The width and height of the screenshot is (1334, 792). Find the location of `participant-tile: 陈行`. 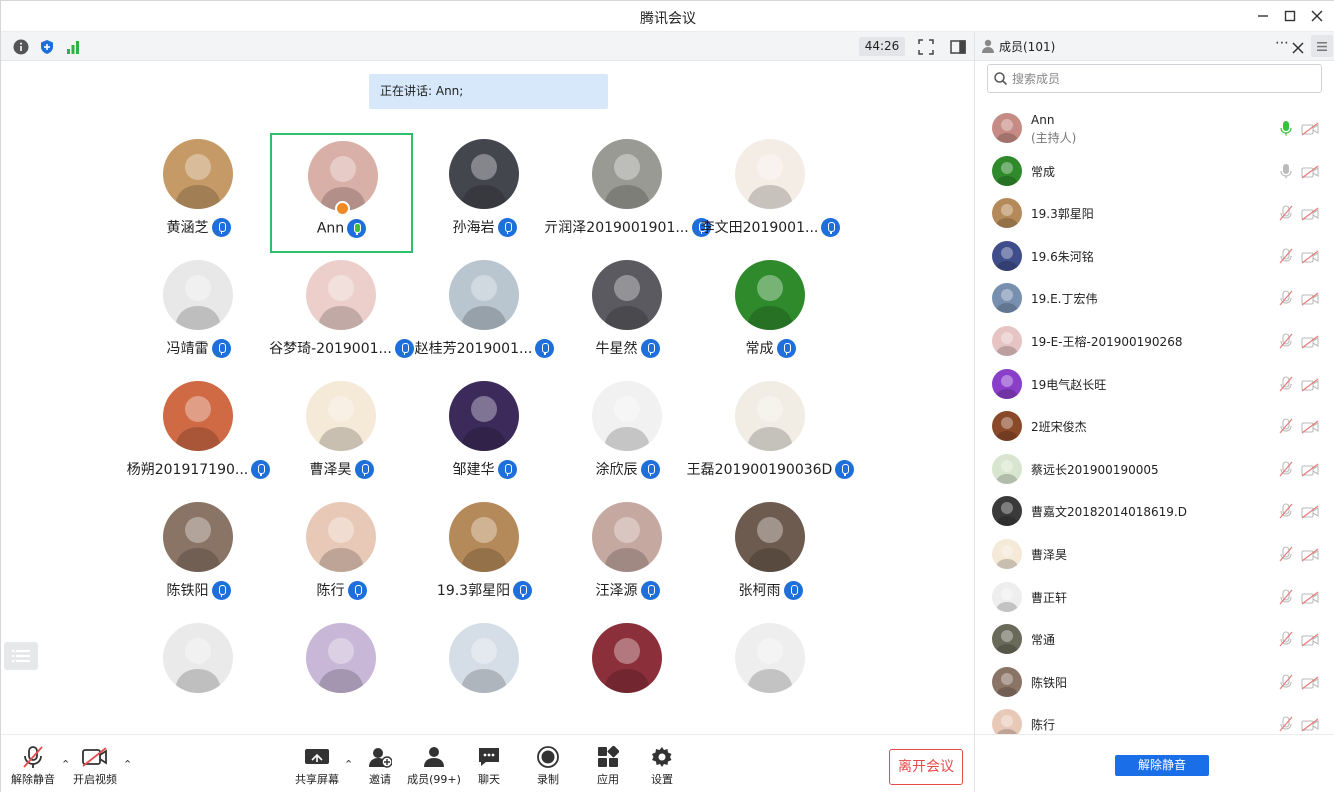

participant-tile: 陈行 is located at coordinates (341, 556).